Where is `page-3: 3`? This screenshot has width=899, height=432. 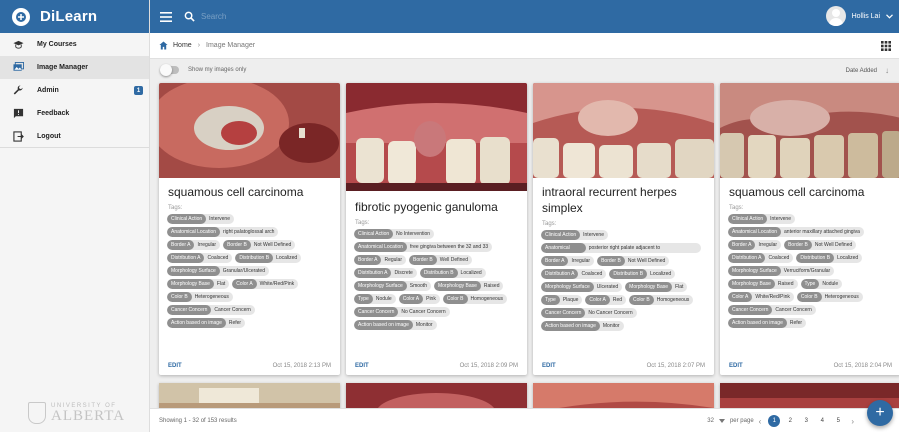 page-3: 3 is located at coordinates (806, 421).